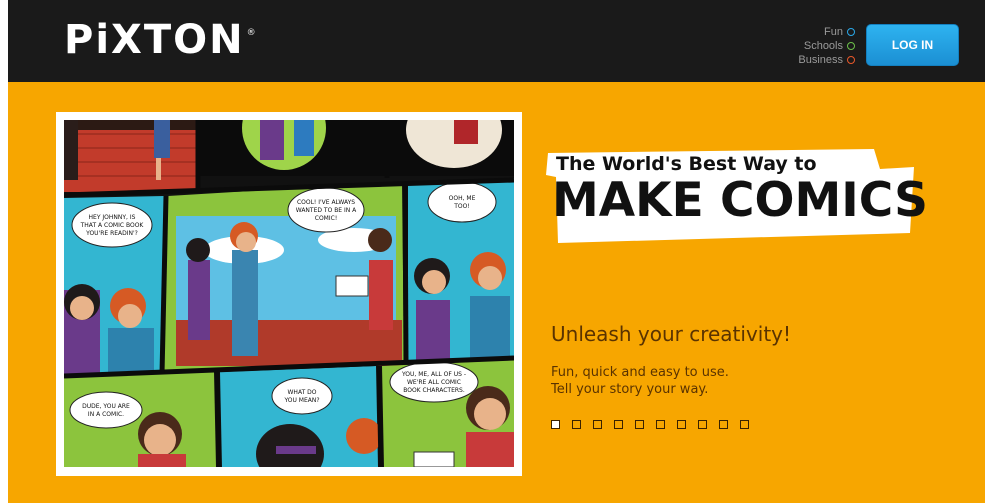  What do you see at coordinates (462, 198) in the screenshot?
I see `svg-text: OOH, ME` at bounding box center [462, 198].